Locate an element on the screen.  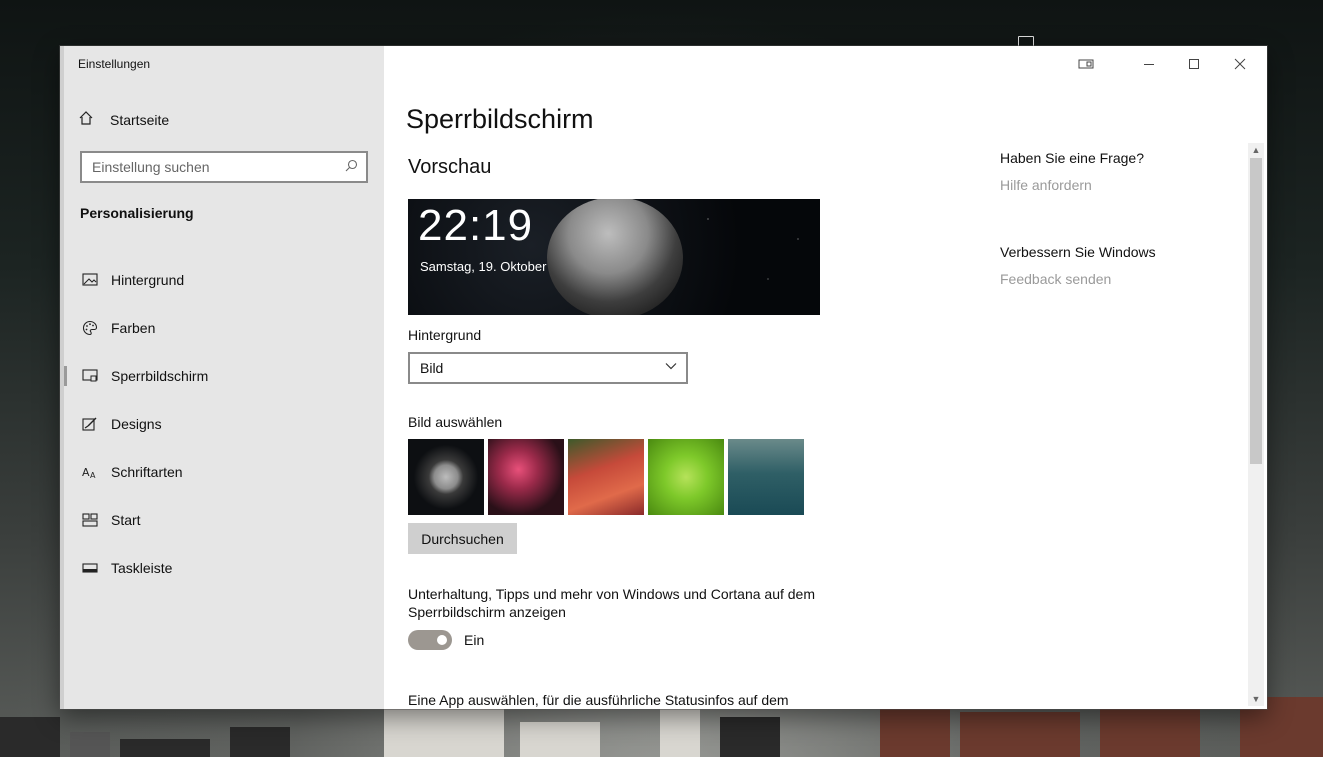
brush-icon is located at coordinates (90, 424).